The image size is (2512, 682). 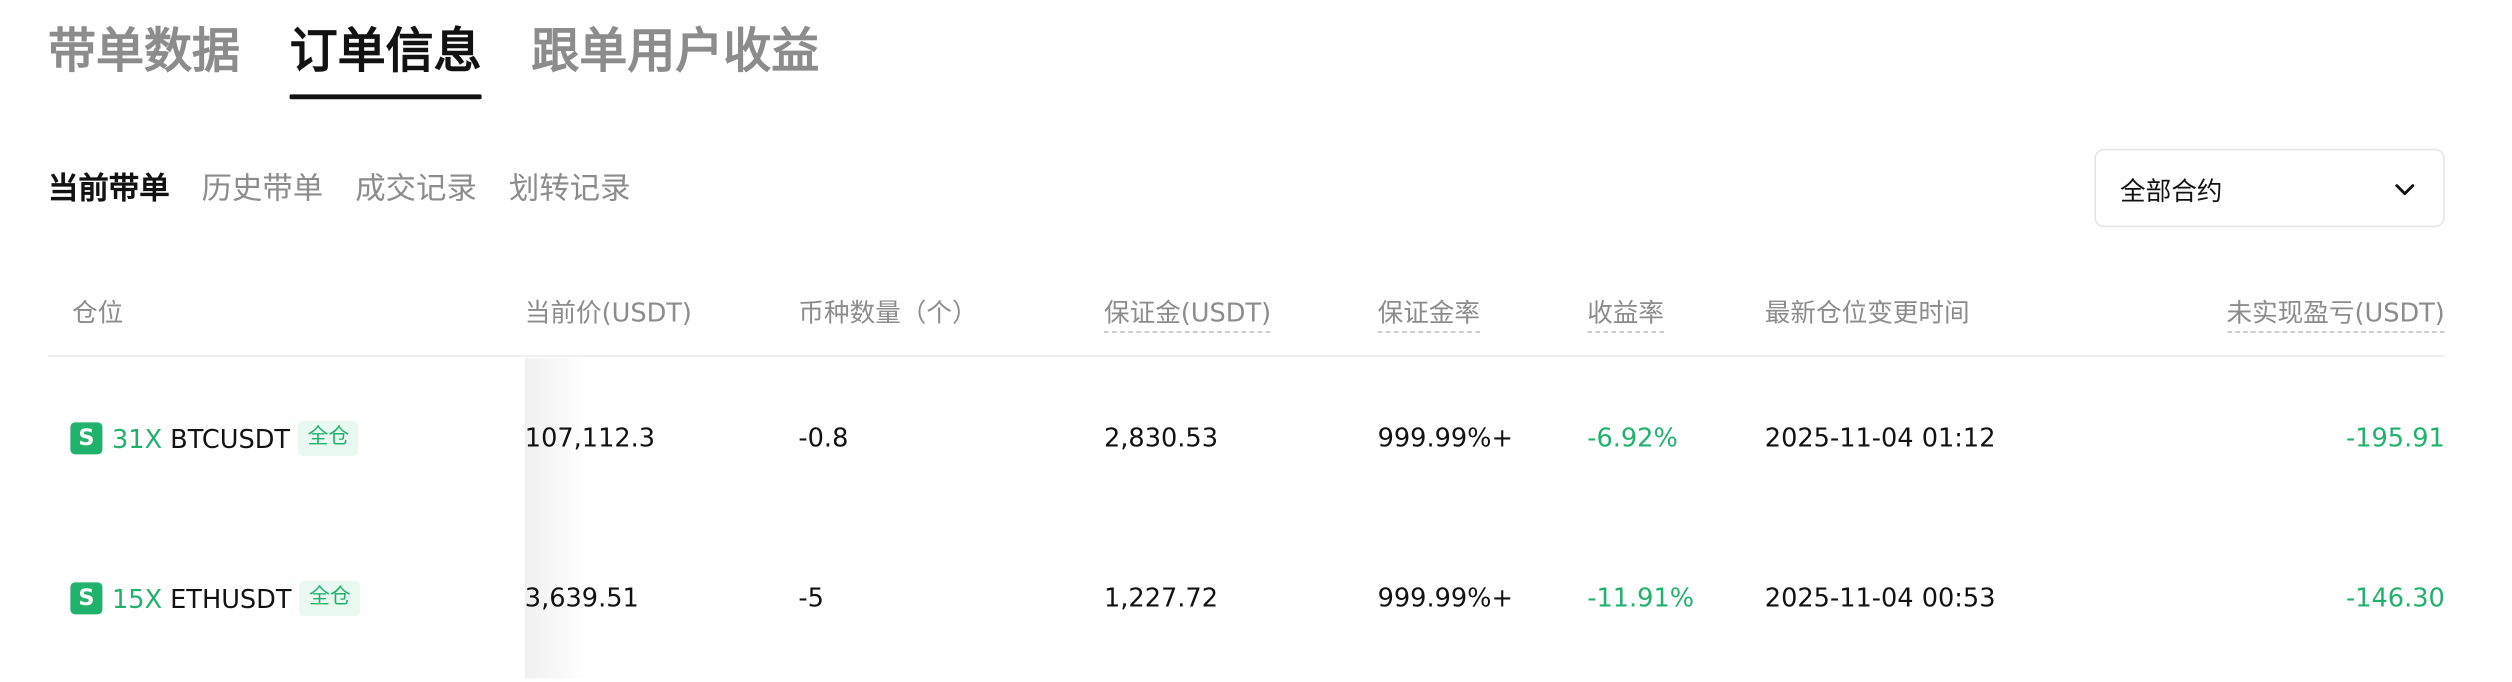 I want to click on margin: 2,830.53, so click(x=1161, y=437).